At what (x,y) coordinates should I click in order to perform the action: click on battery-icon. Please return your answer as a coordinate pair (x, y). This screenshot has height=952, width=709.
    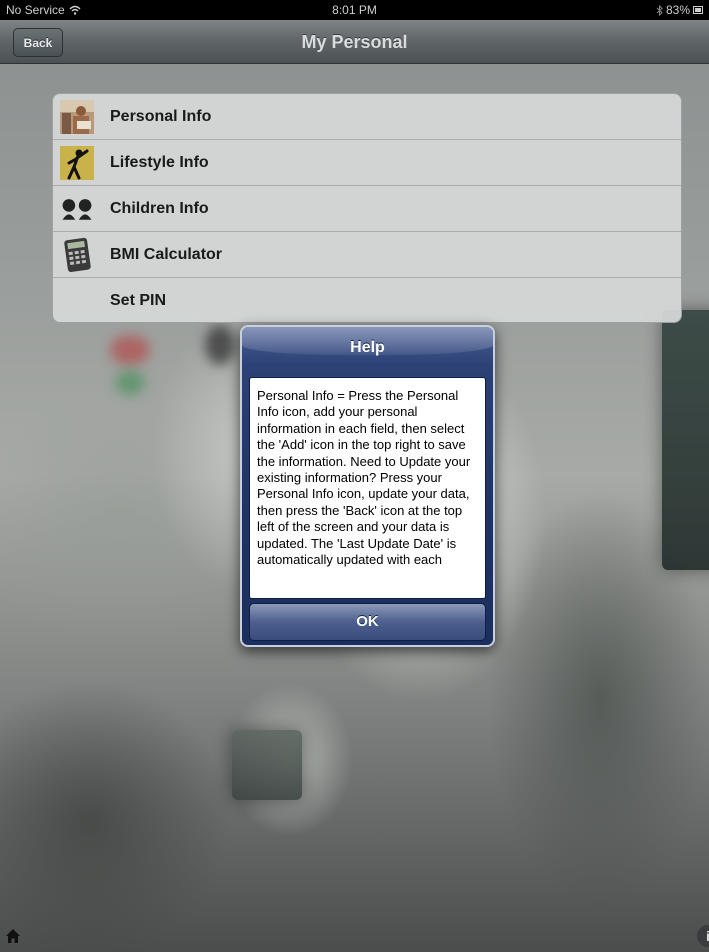
    Looking at the image, I should click on (698, 10).